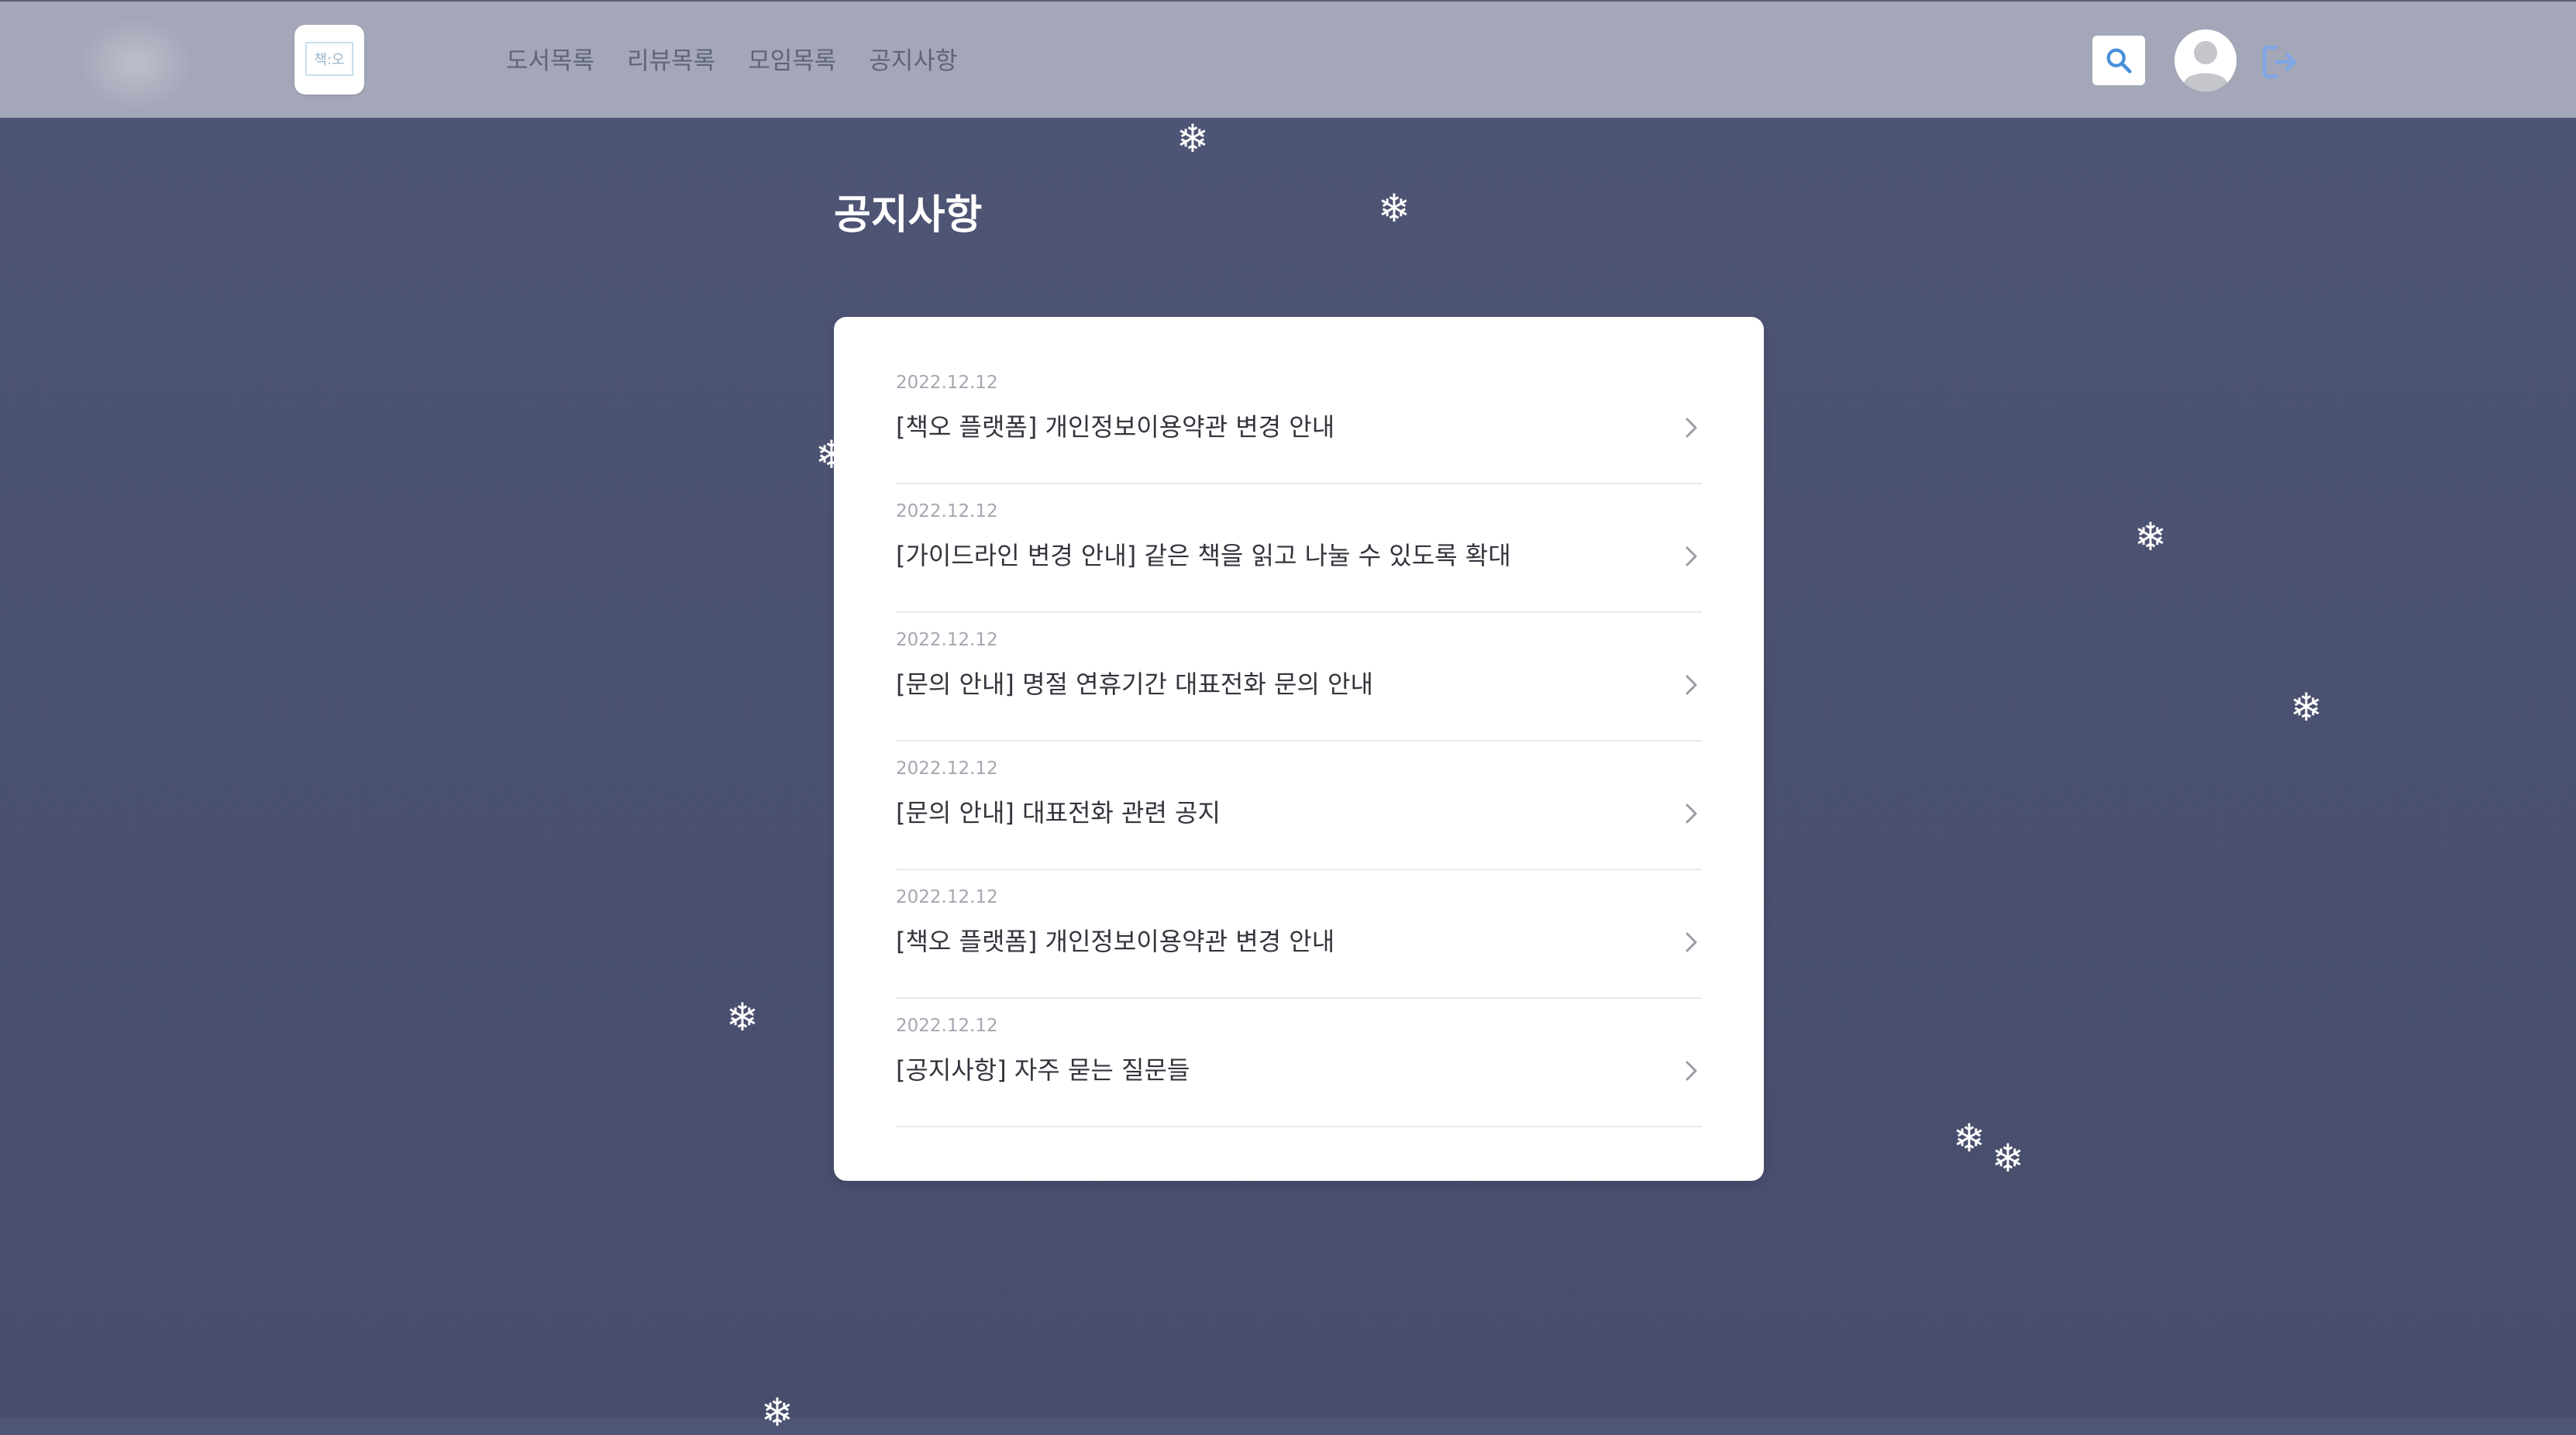 The width and height of the screenshot is (2576, 1435). I want to click on site-logo: 책:오, so click(329, 60).